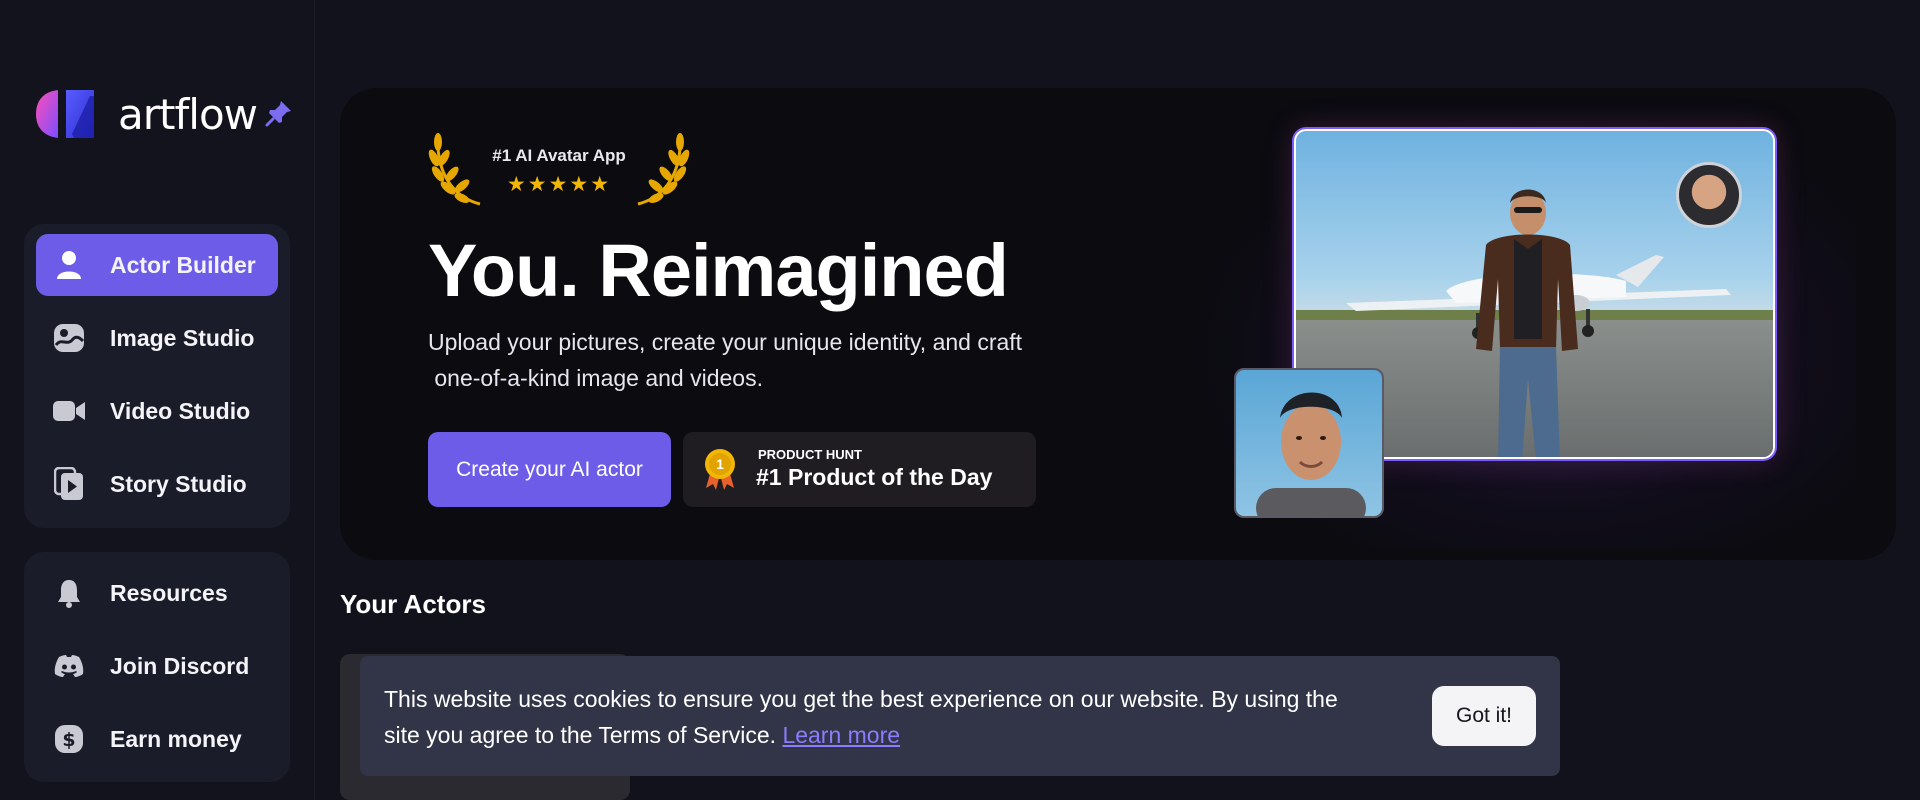 The height and width of the screenshot is (800, 1920). What do you see at coordinates (874, 477) in the screenshot?
I see `product-hunt-title: #1 Product of the Day` at bounding box center [874, 477].